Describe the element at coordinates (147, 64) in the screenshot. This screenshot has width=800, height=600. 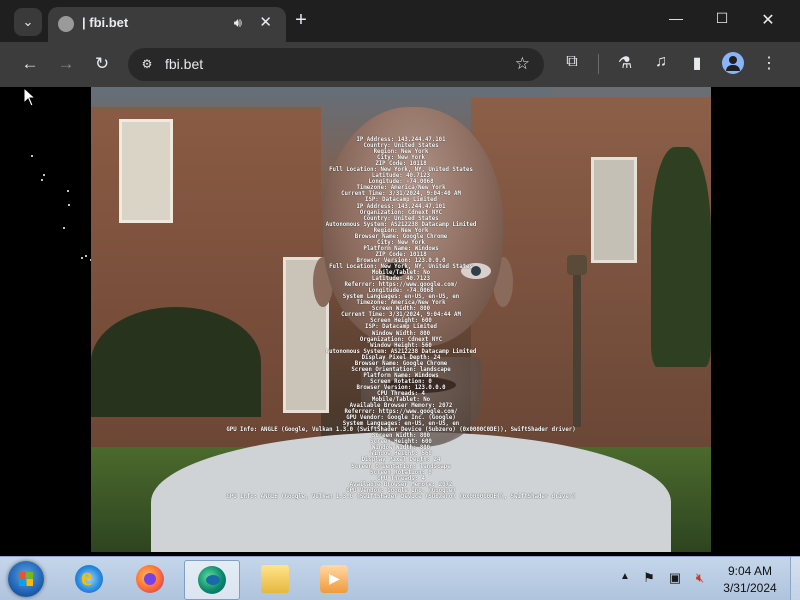
I see `tune-icon: ⚙︎` at that location.